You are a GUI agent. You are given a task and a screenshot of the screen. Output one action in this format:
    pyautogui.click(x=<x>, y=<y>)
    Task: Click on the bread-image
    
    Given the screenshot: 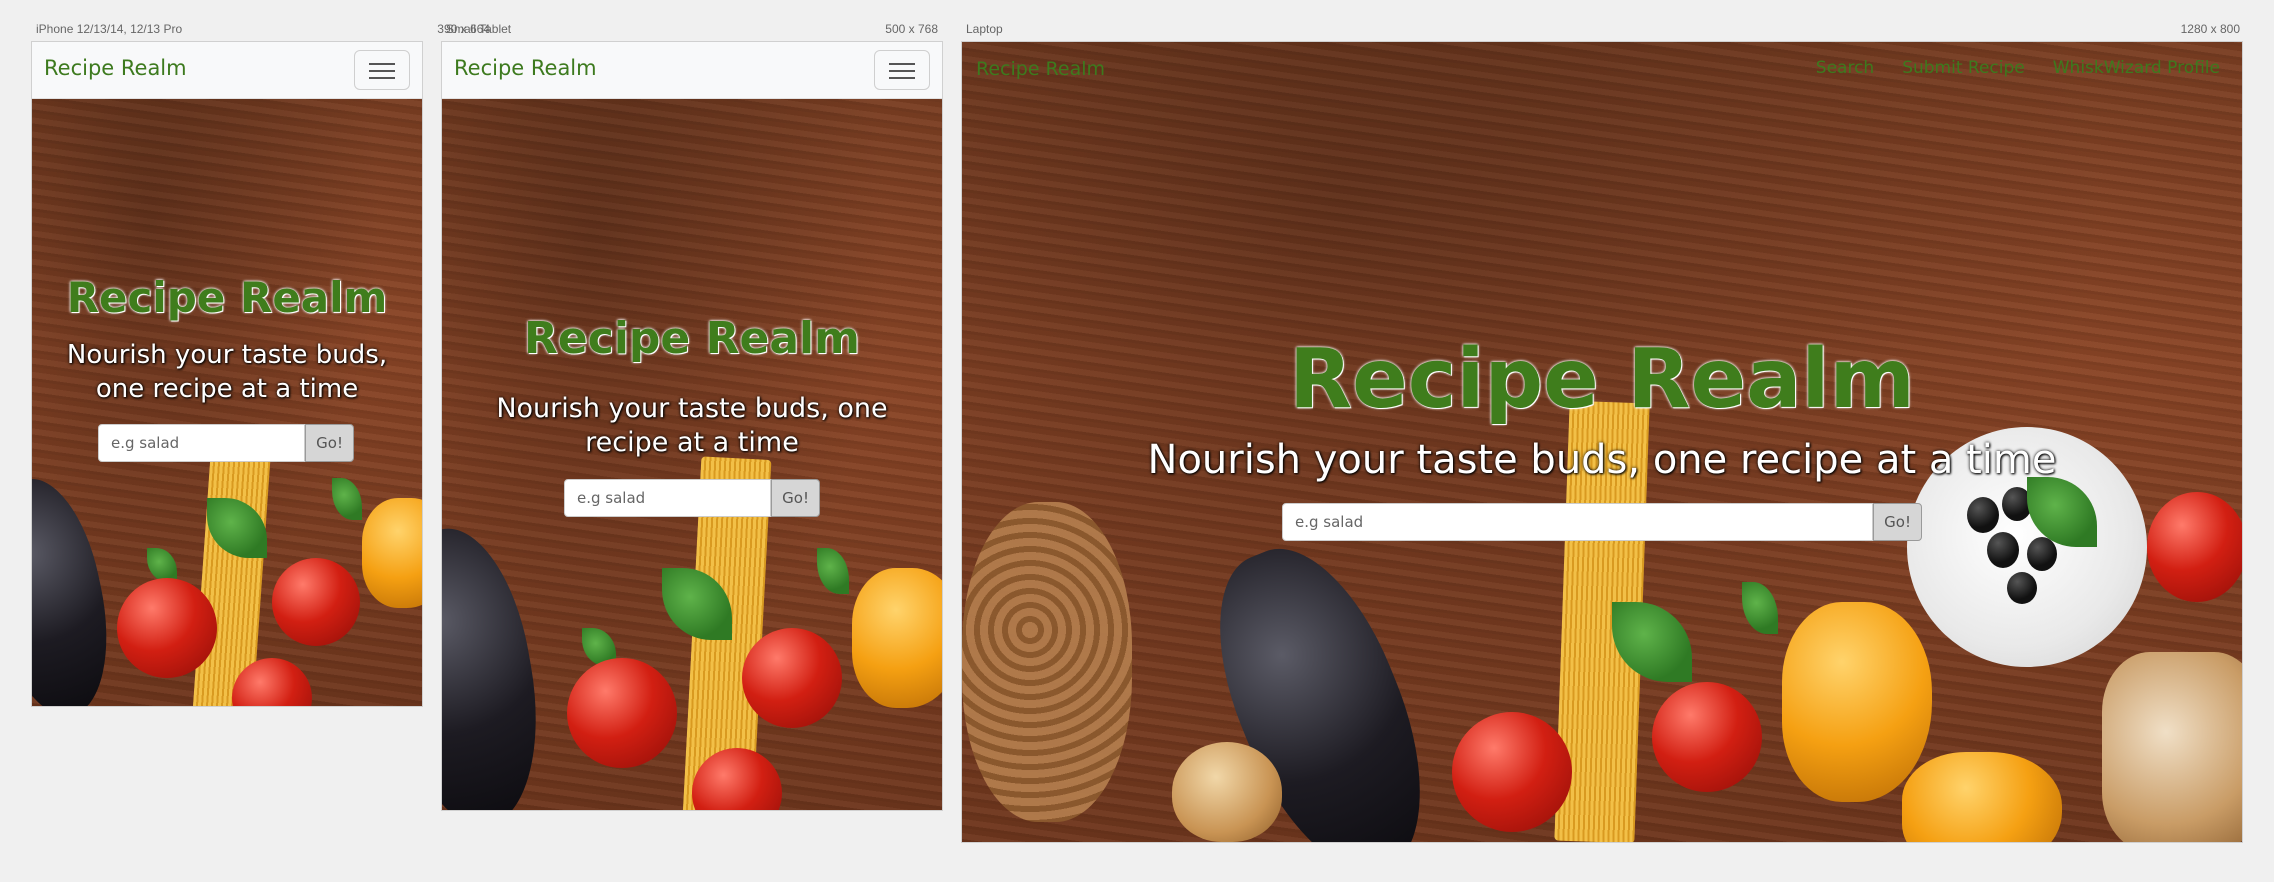 What is the action you would take?
    pyautogui.click(x=2172, y=747)
    